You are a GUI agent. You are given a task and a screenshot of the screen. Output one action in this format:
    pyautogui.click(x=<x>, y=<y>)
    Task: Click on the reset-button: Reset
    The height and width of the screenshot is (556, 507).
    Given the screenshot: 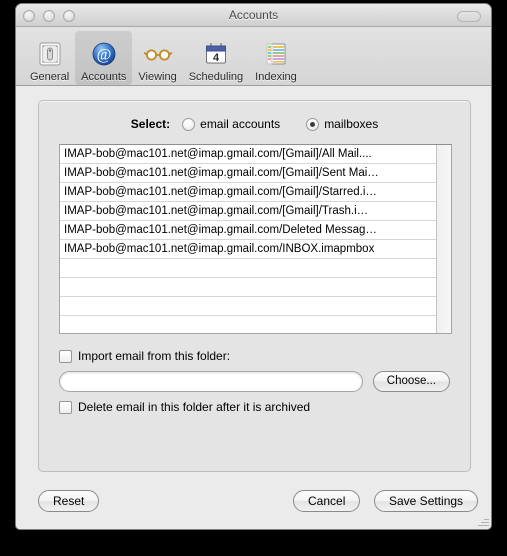 What is the action you would take?
    pyautogui.click(x=69, y=501)
    